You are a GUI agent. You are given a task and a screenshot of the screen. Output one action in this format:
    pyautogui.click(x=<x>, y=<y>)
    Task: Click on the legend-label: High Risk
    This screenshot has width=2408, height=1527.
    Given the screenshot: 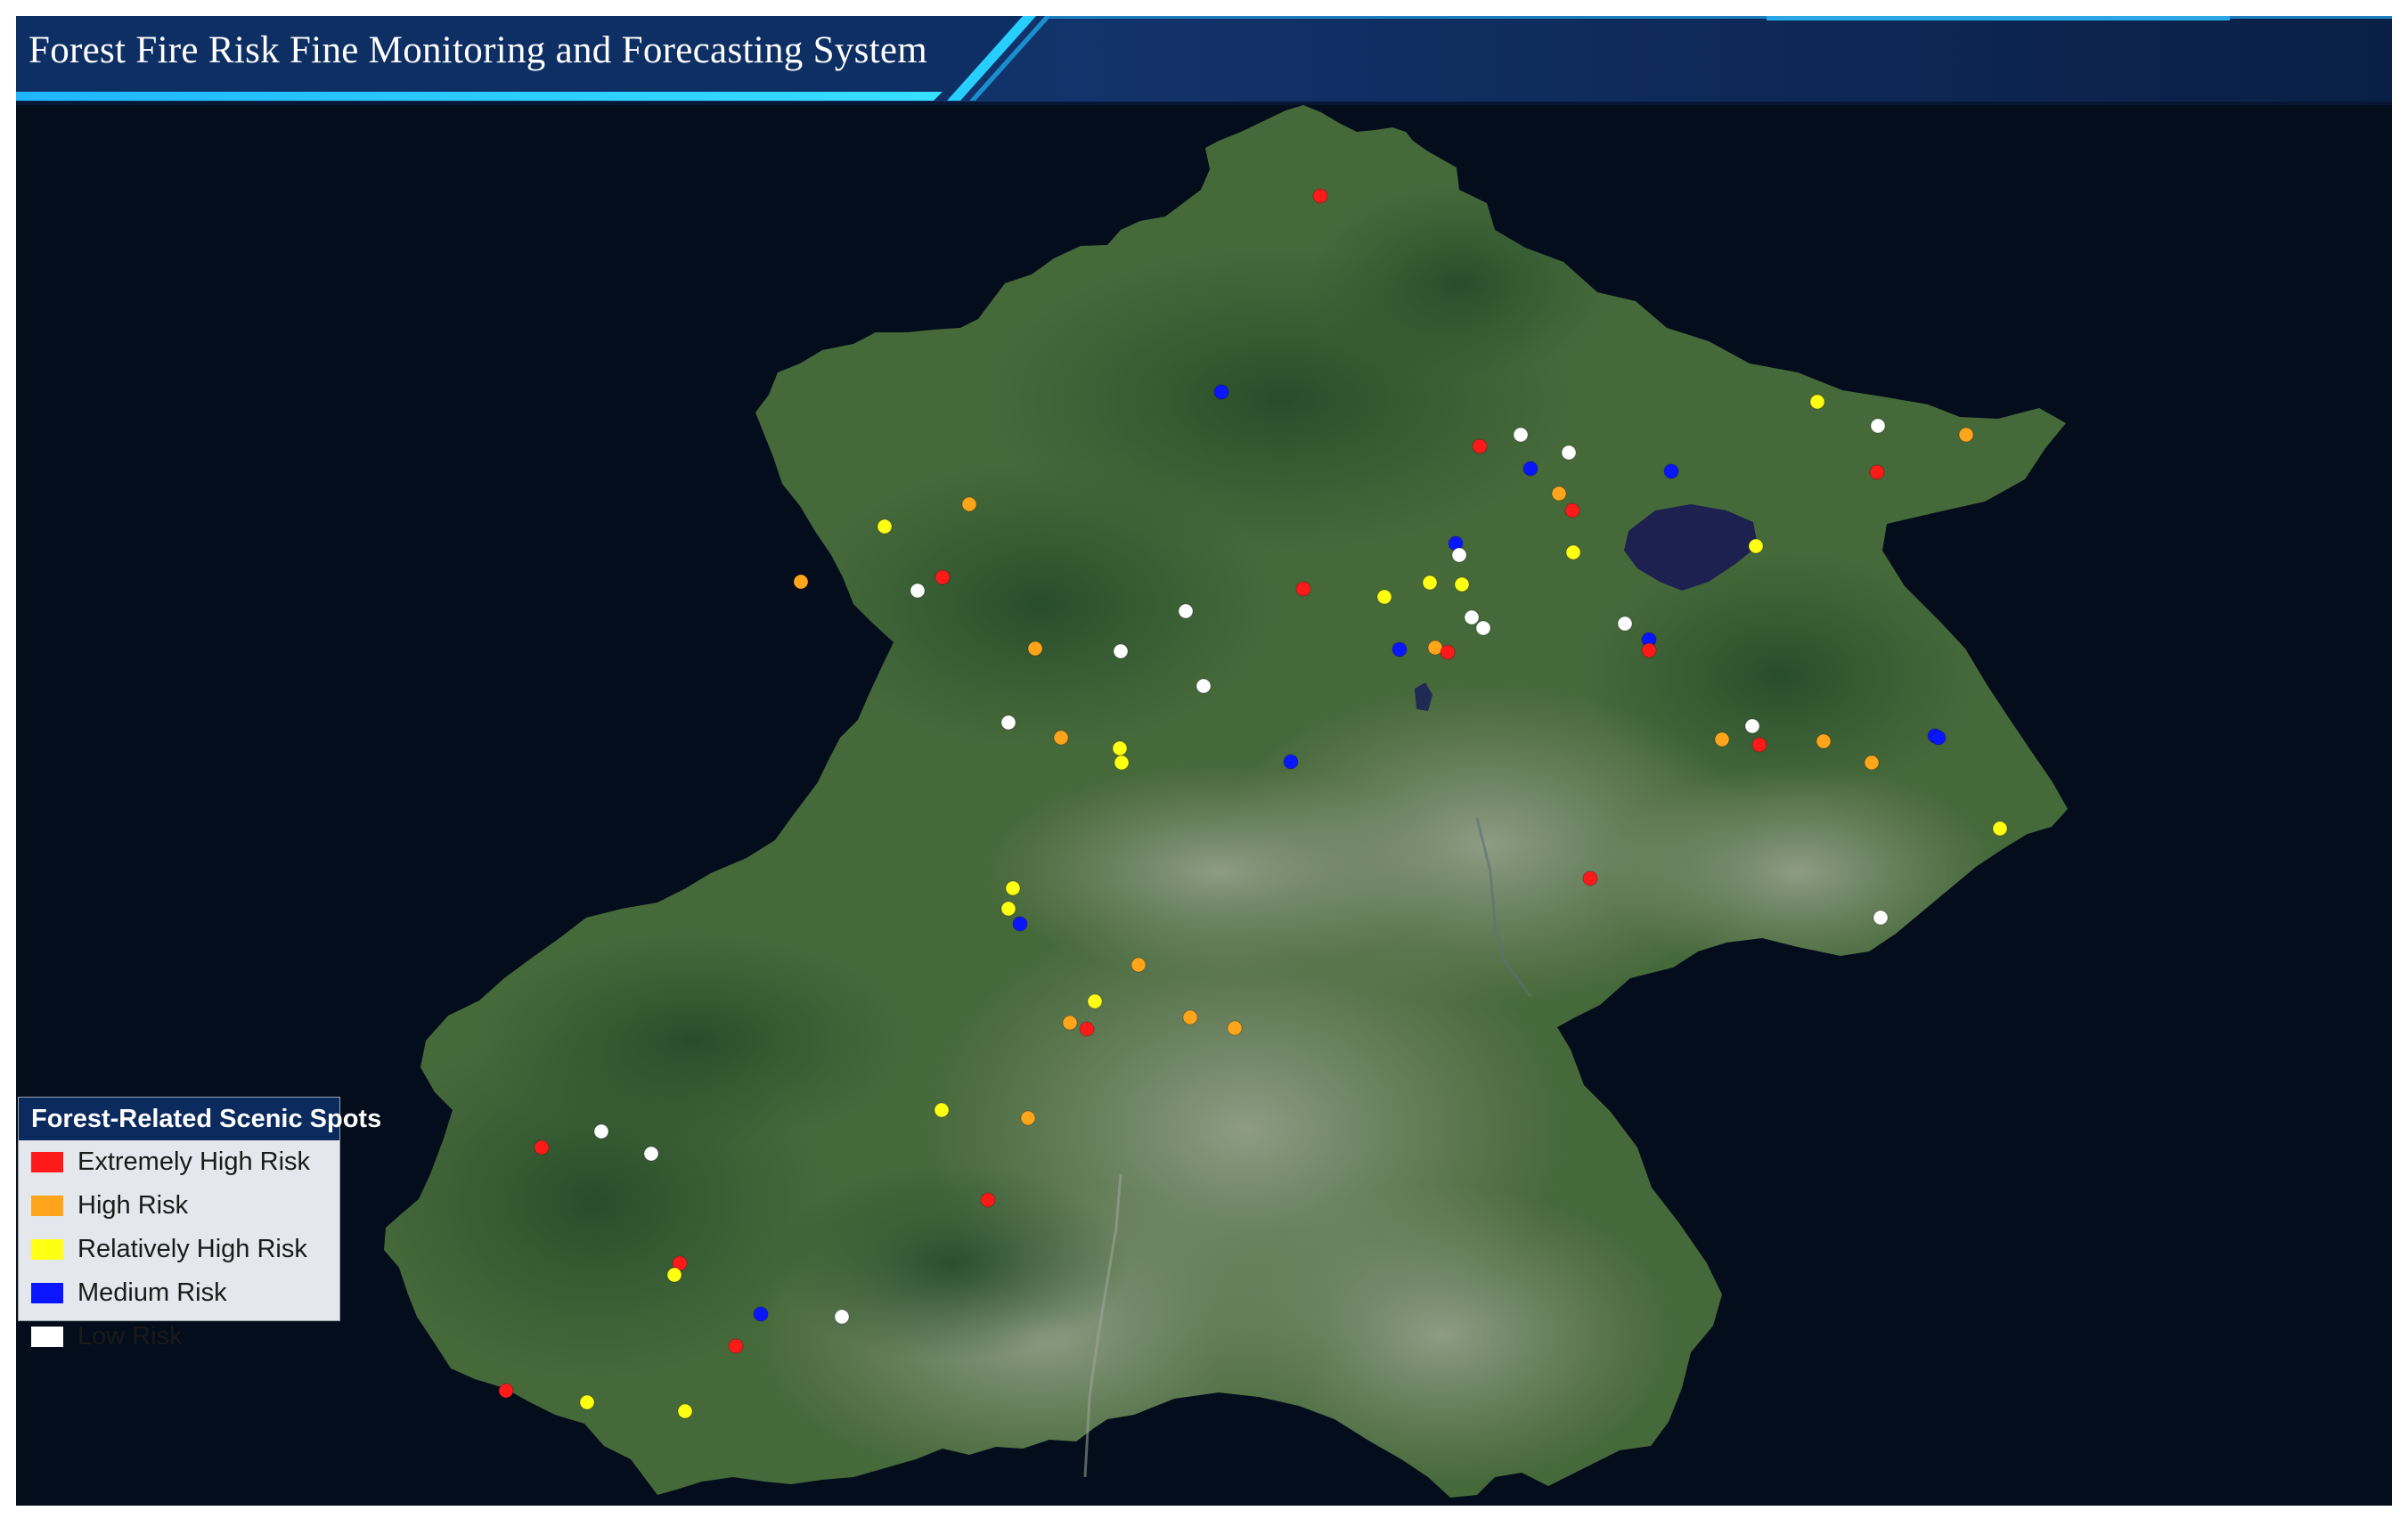 What is the action you would take?
    pyautogui.click(x=133, y=1205)
    